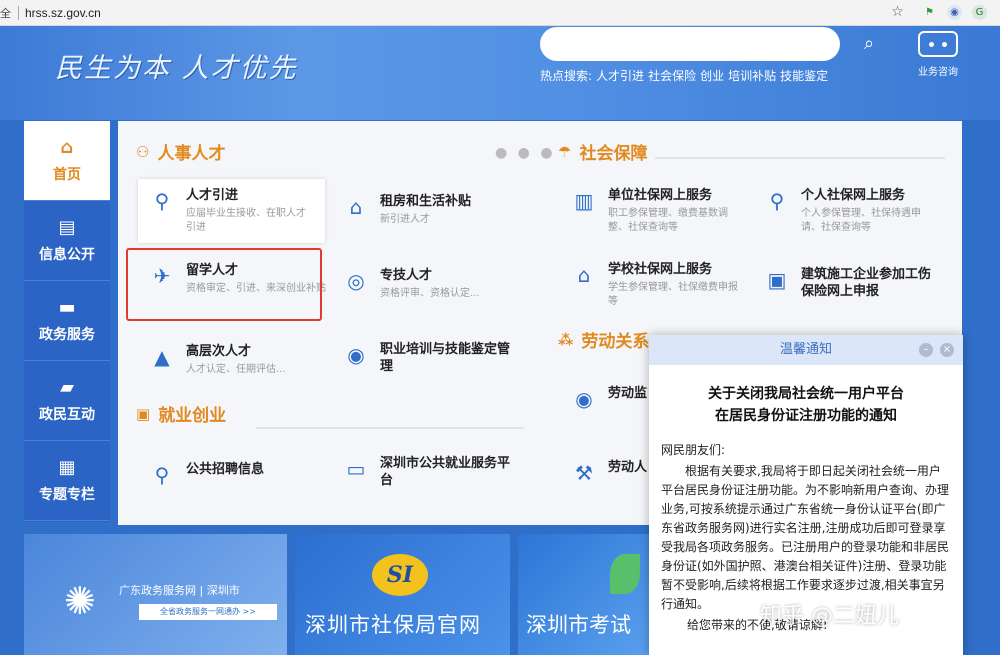 This screenshot has height=655, width=1000. Describe the element at coordinates (752, 75) in the screenshot. I see `hot-link: 培训补贴` at that location.